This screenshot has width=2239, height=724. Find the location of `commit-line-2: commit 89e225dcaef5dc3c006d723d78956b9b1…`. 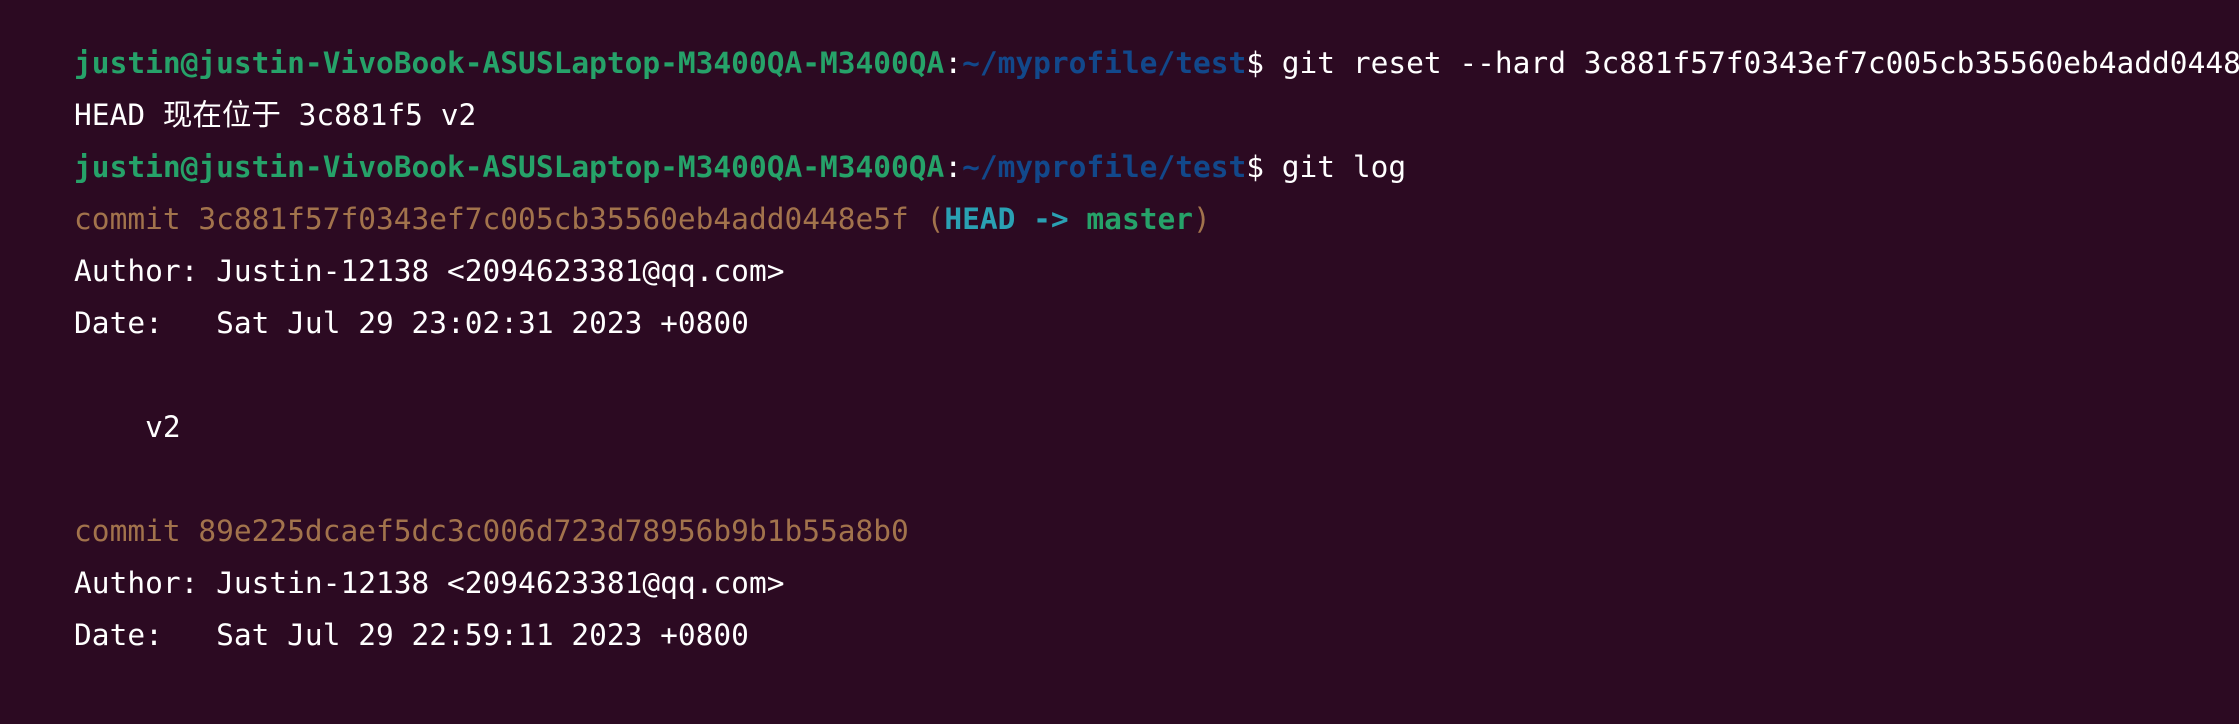

commit-line-2: commit 89e225dcaef5dc3c006d723d78956b9b1… is located at coordinates (456, 512).